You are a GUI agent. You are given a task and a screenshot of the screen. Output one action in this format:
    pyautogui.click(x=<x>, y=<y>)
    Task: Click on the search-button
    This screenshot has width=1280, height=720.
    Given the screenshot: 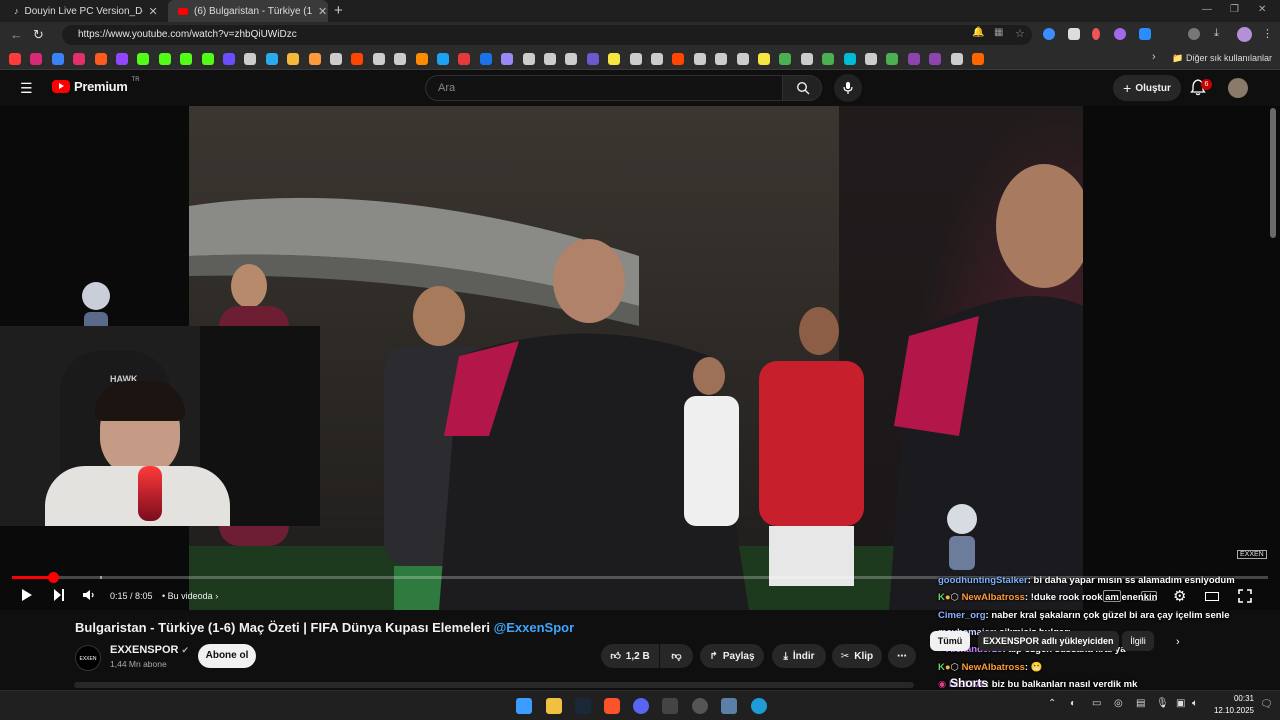 What is the action you would take?
    pyautogui.click(x=802, y=88)
    